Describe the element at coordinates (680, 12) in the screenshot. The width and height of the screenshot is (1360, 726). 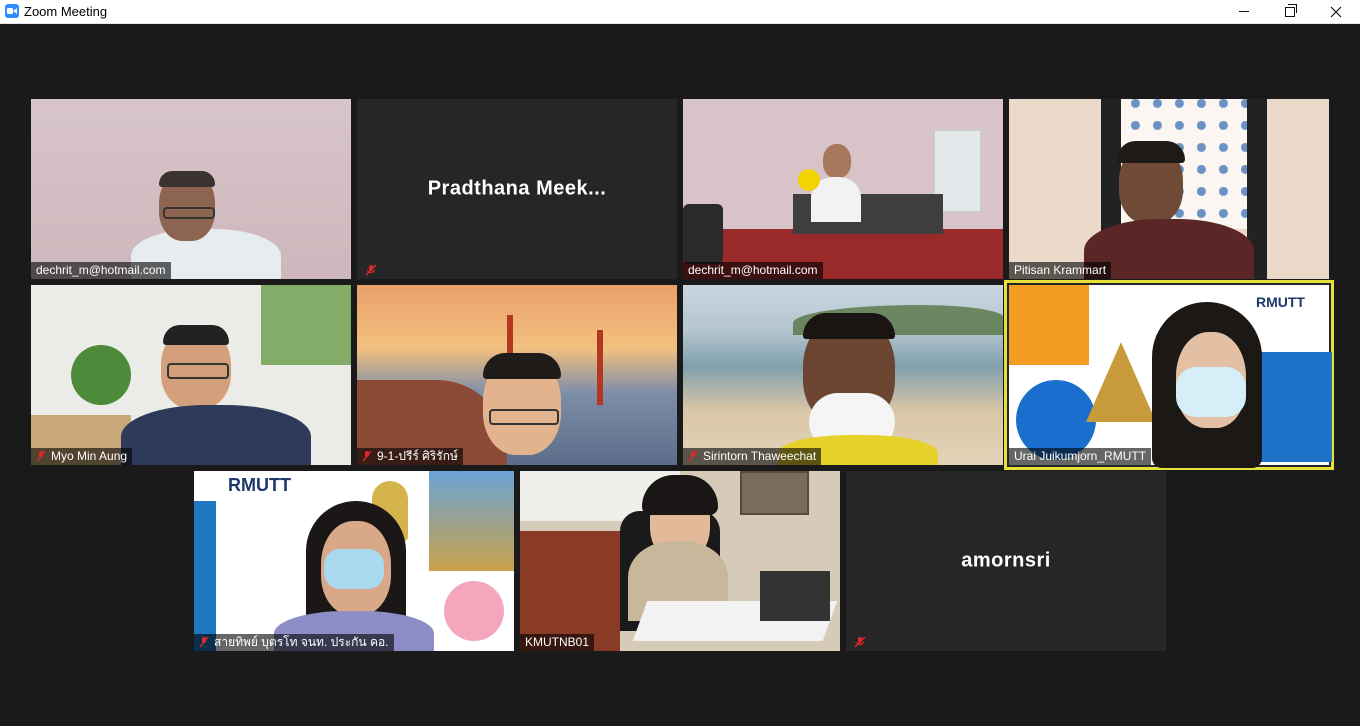
I see `title-bar: Zoom Meeting` at that location.